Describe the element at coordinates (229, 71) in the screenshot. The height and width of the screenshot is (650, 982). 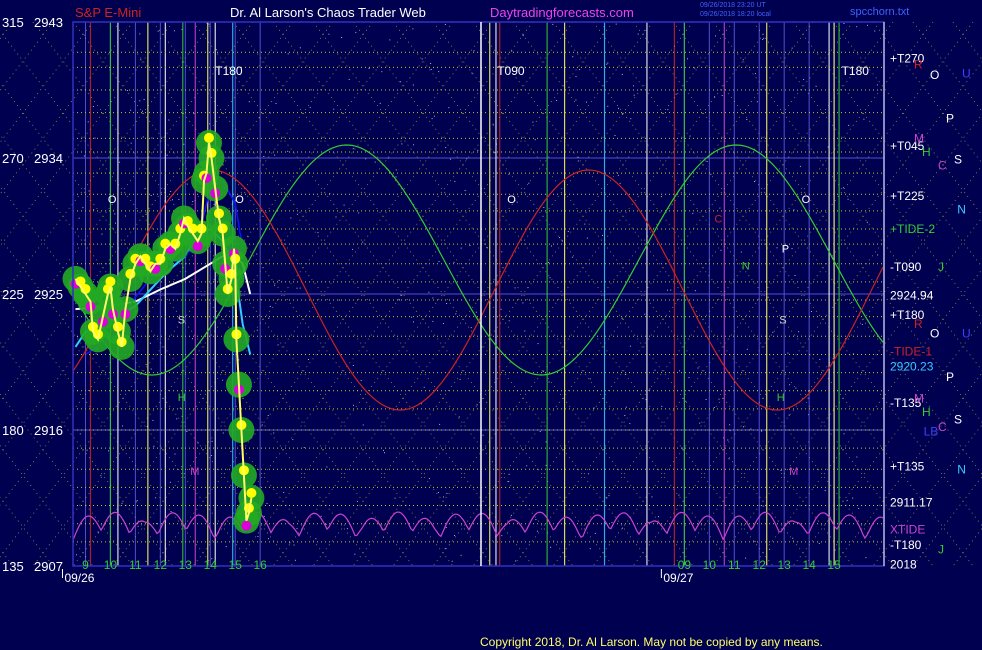
I see `timing-label: T180` at that location.